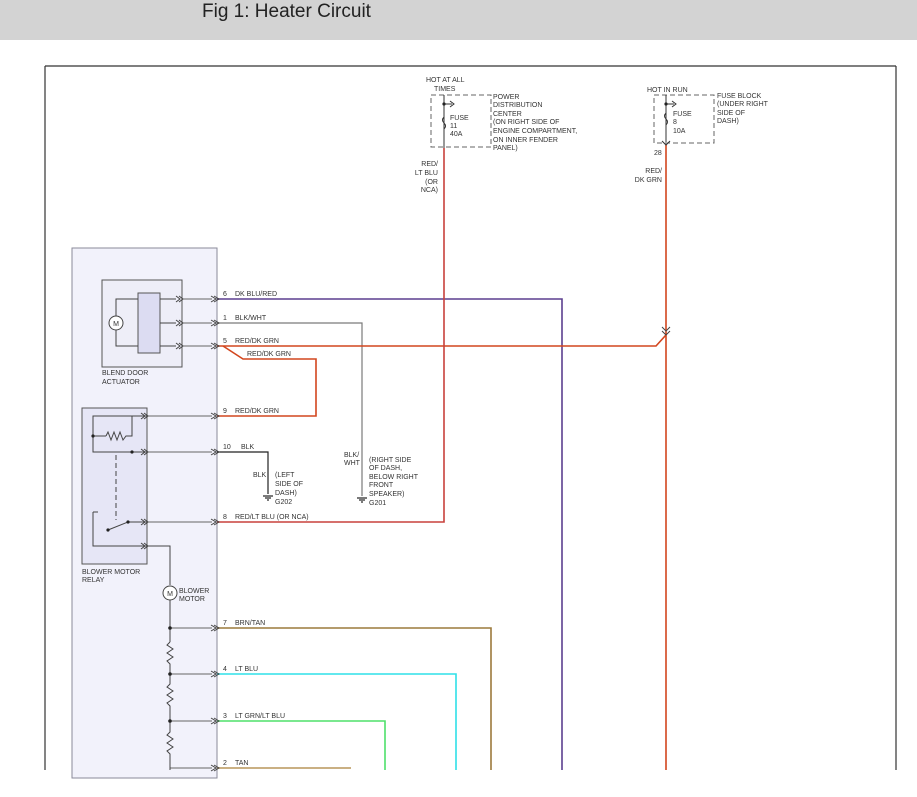 The width and height of the screenshot is (917, 797). What do you see at coordinates (526, 122) in the screenshot?
I see `pdc-loc-4: (ON RIGHT SIDE OF` at bounding box center [526, 122].